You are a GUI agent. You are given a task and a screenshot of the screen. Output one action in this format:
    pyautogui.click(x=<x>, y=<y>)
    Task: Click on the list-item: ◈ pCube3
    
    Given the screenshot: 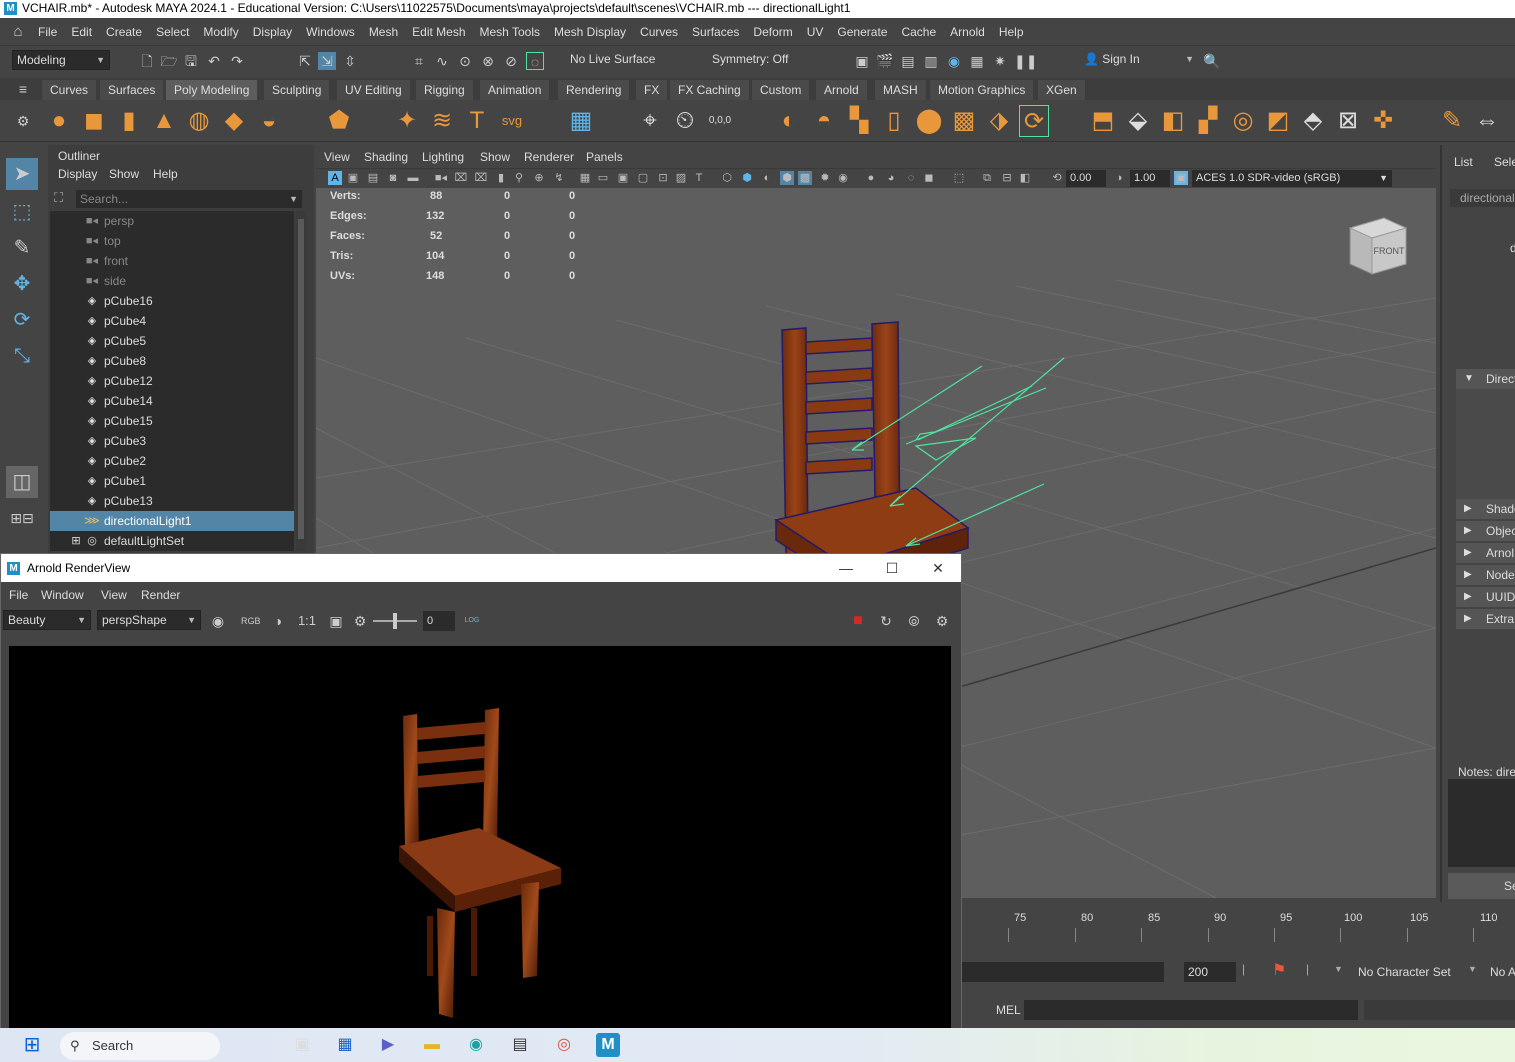 What is the action you would take?
    pyautogui.click(x=172, y=441)
    